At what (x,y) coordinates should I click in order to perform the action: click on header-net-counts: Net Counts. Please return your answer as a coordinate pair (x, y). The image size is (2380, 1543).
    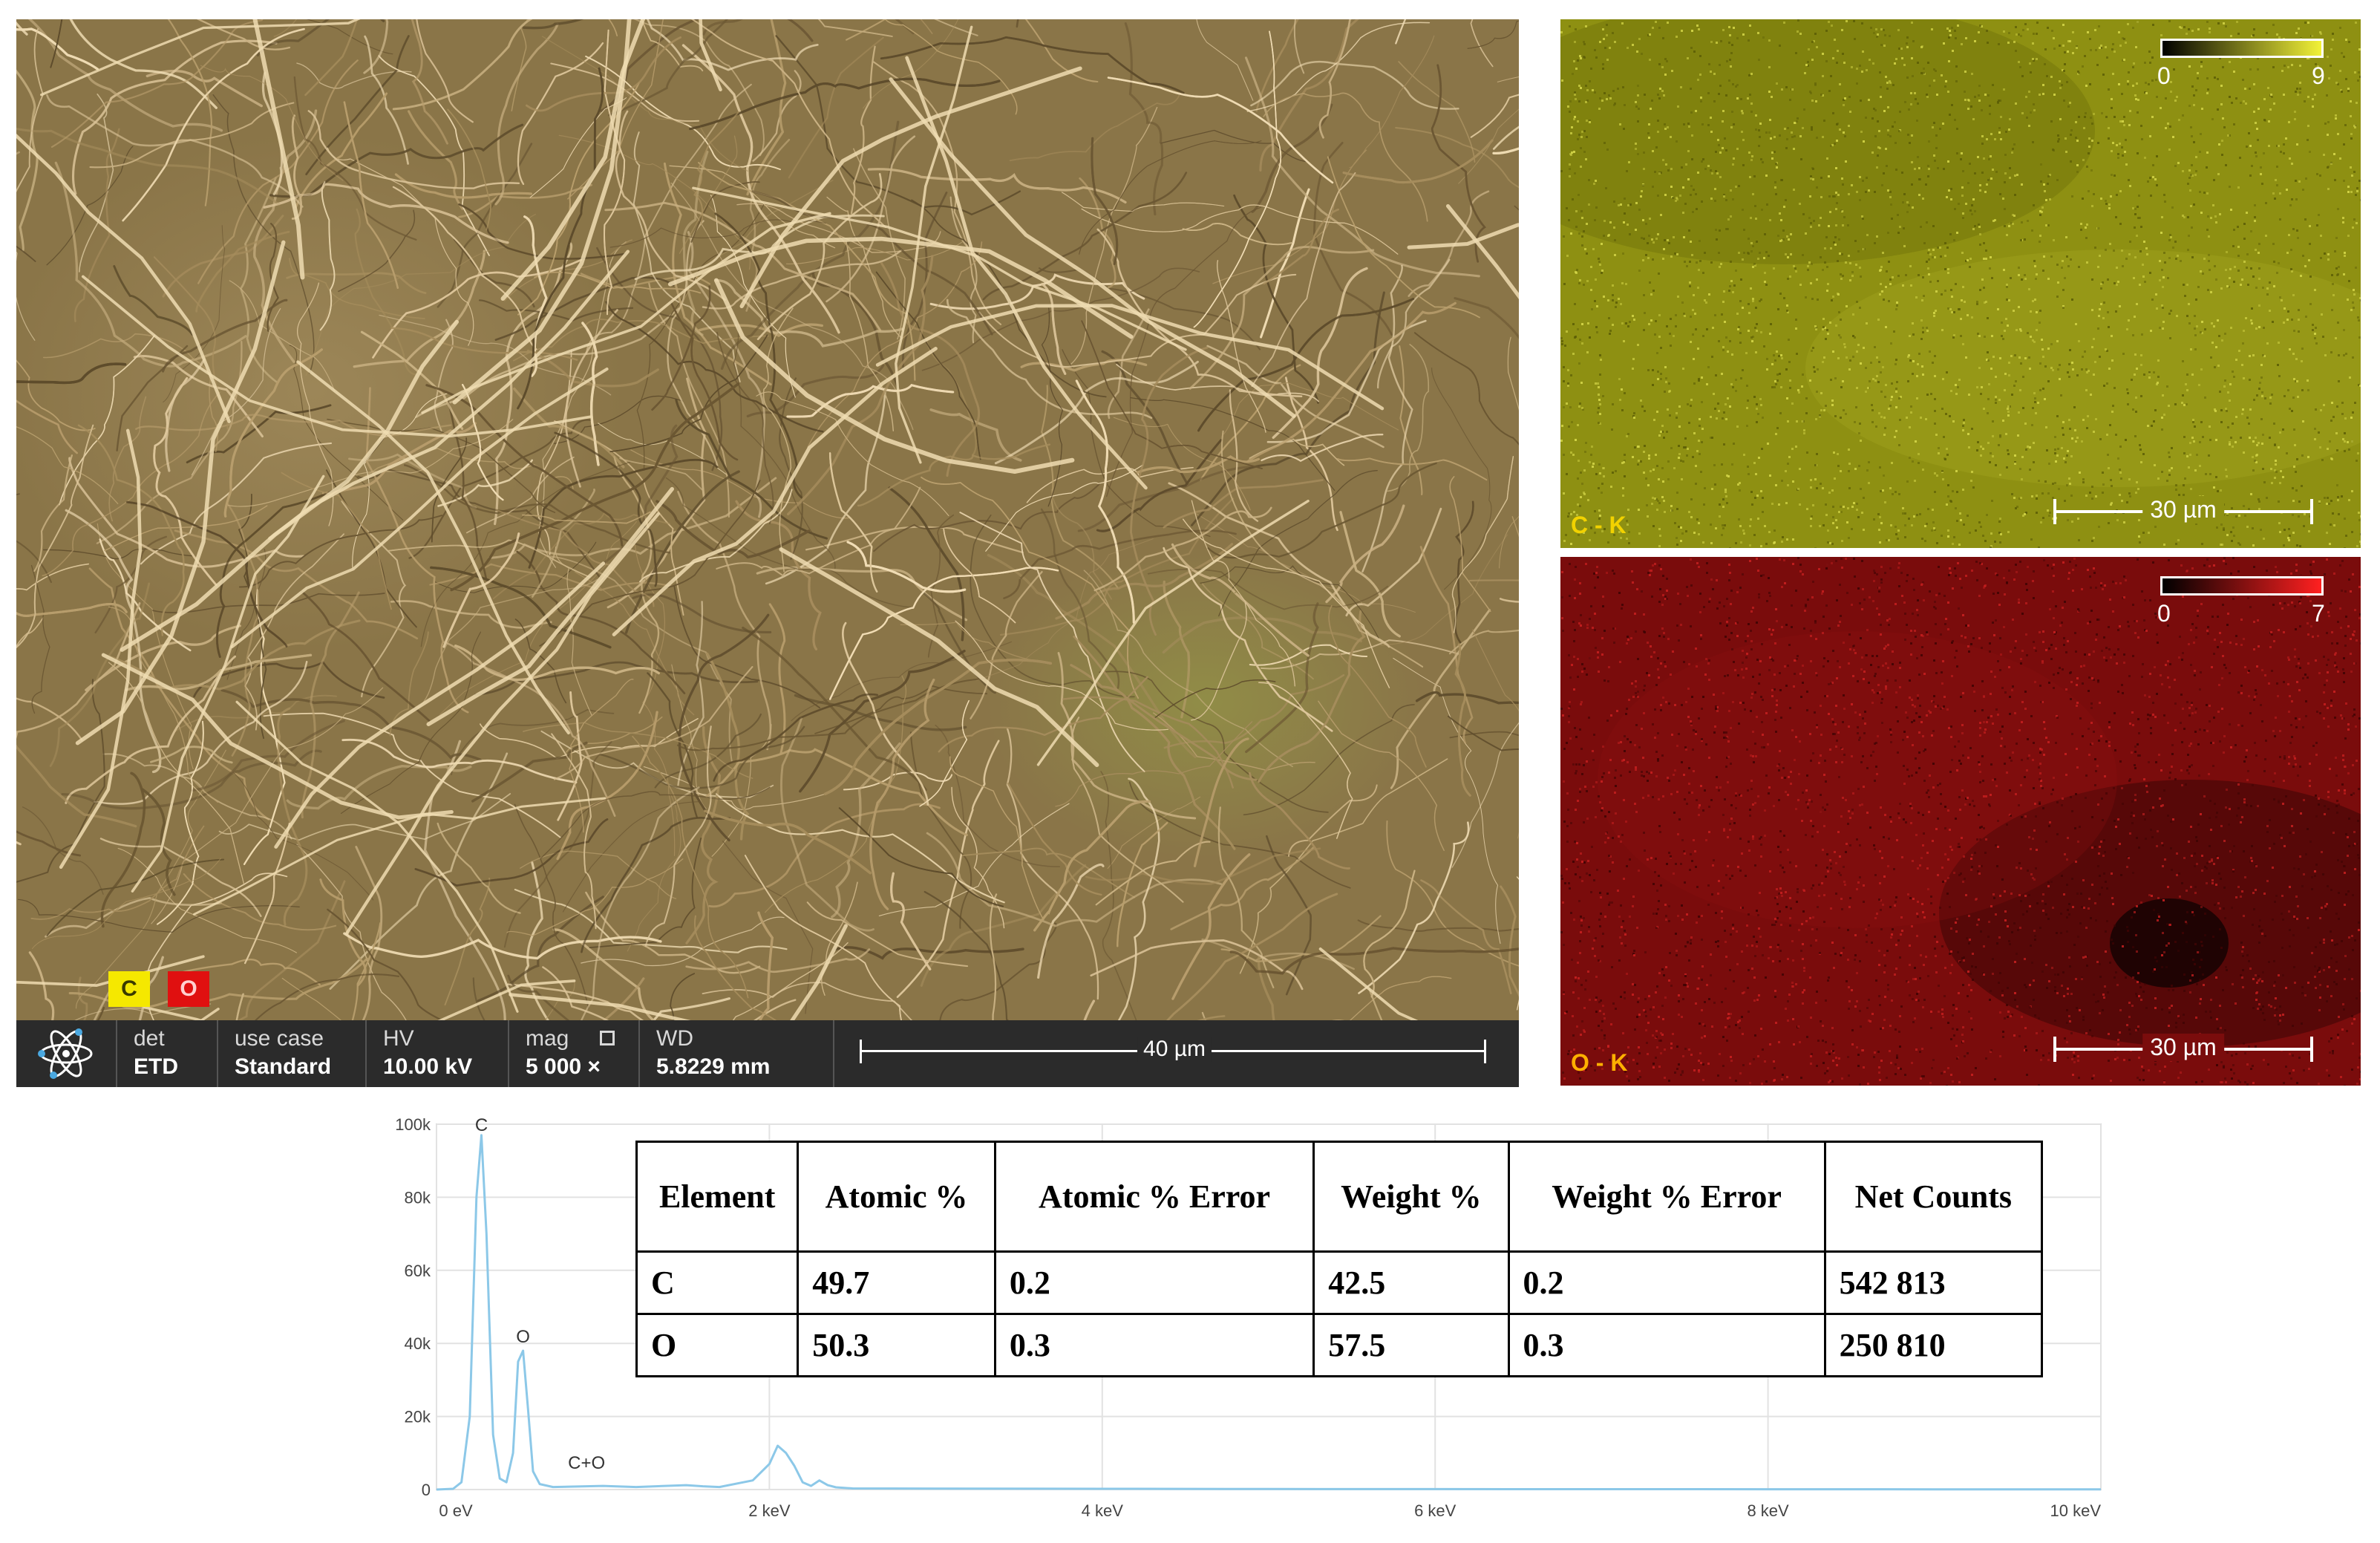
    Looking at the image, I should click on (1933, 1197).